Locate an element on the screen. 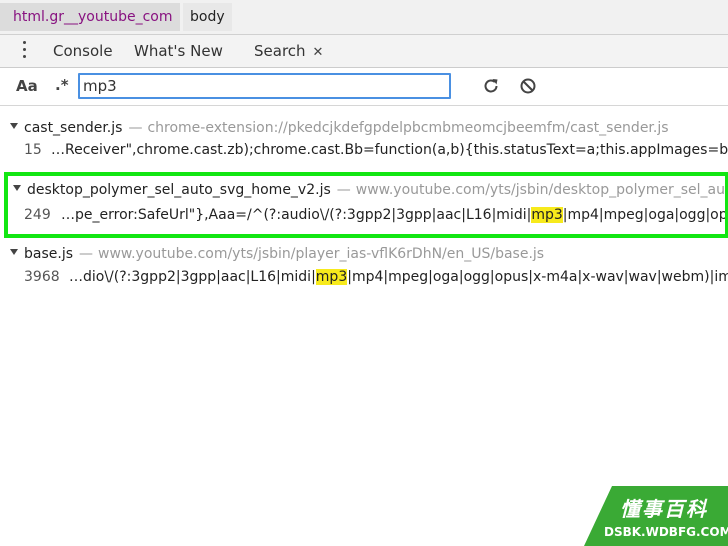 This screenshot has height=546, width=728. result-file-name: cast_sender.js is located at coordinates (73, 128).